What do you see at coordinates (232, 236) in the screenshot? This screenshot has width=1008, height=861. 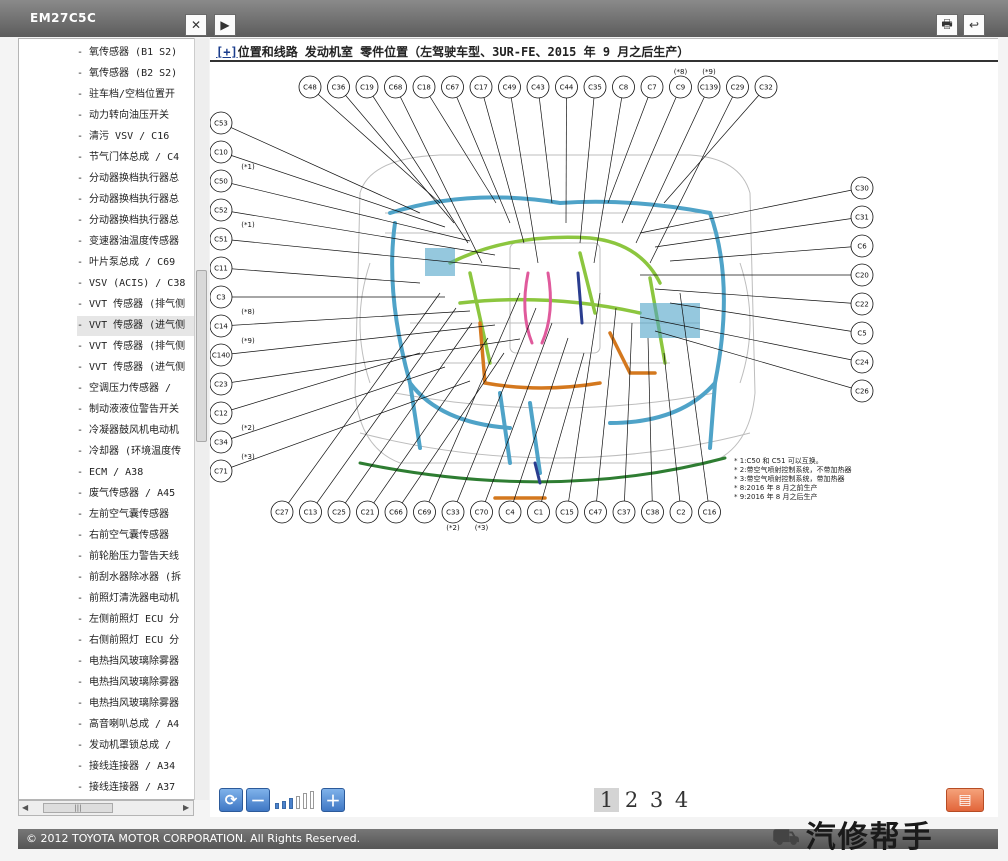 I see `connector-callout: C51 (*1)` at bounding box center [232, 236].